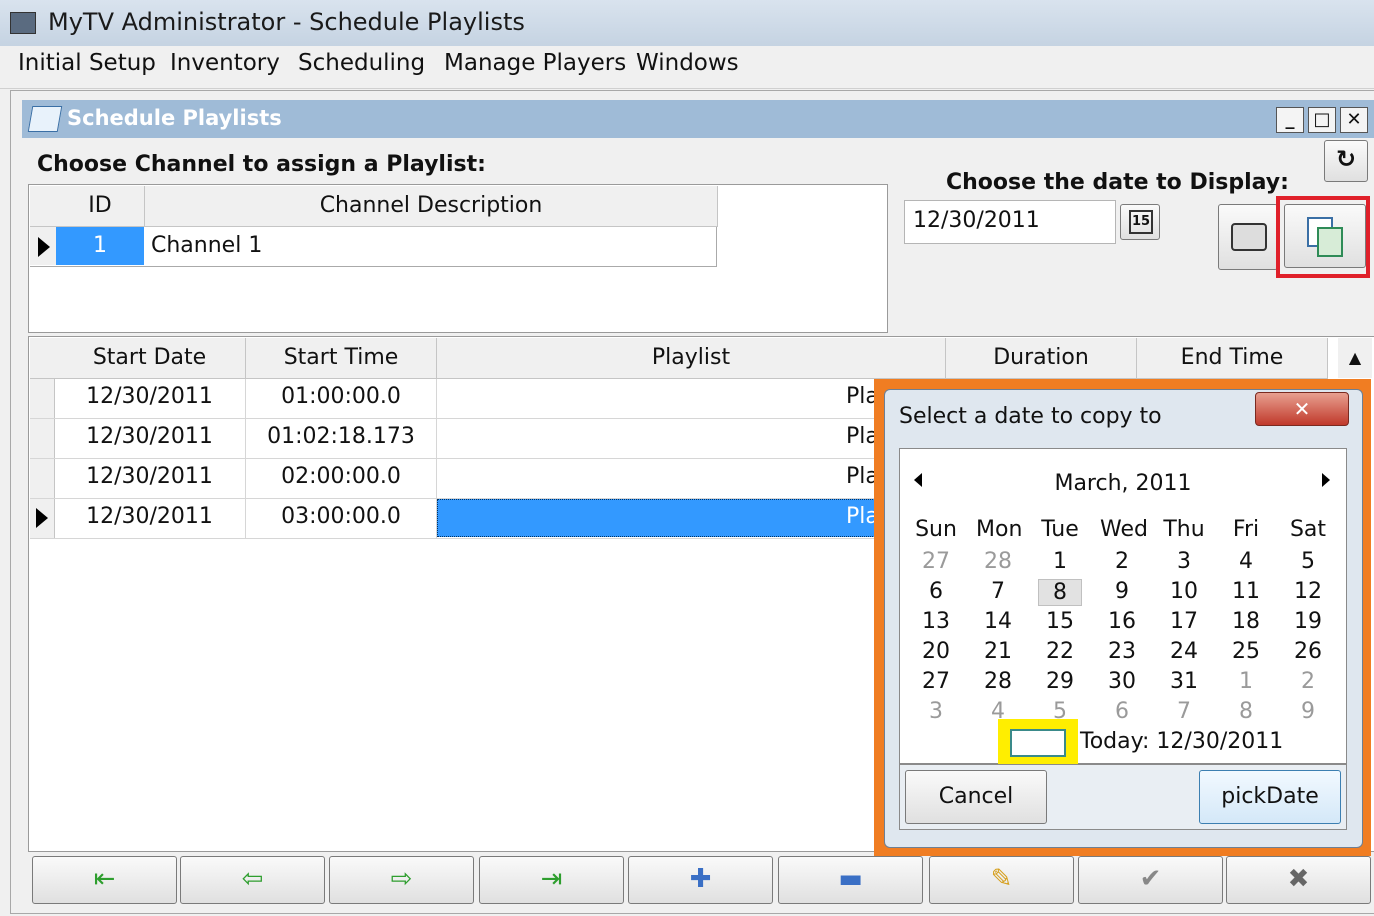  What do you see at coordinates (936, 651) in the screenshot?
I see `calendar-day: 20` at bounding box center [936, 651].